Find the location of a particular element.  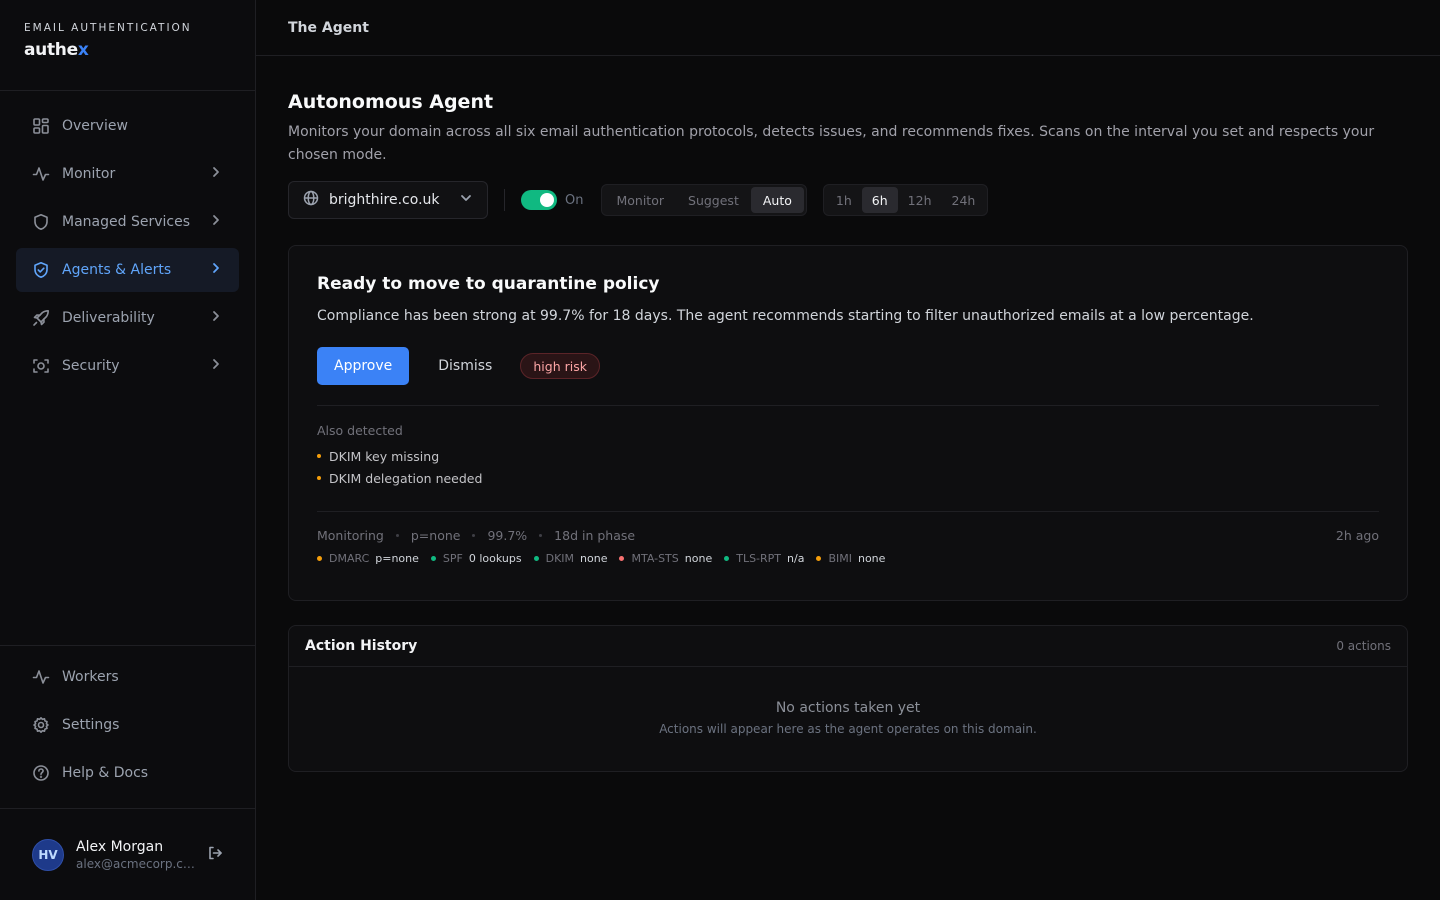

protocol-name: BIMI is located at coordinates (840, 558).